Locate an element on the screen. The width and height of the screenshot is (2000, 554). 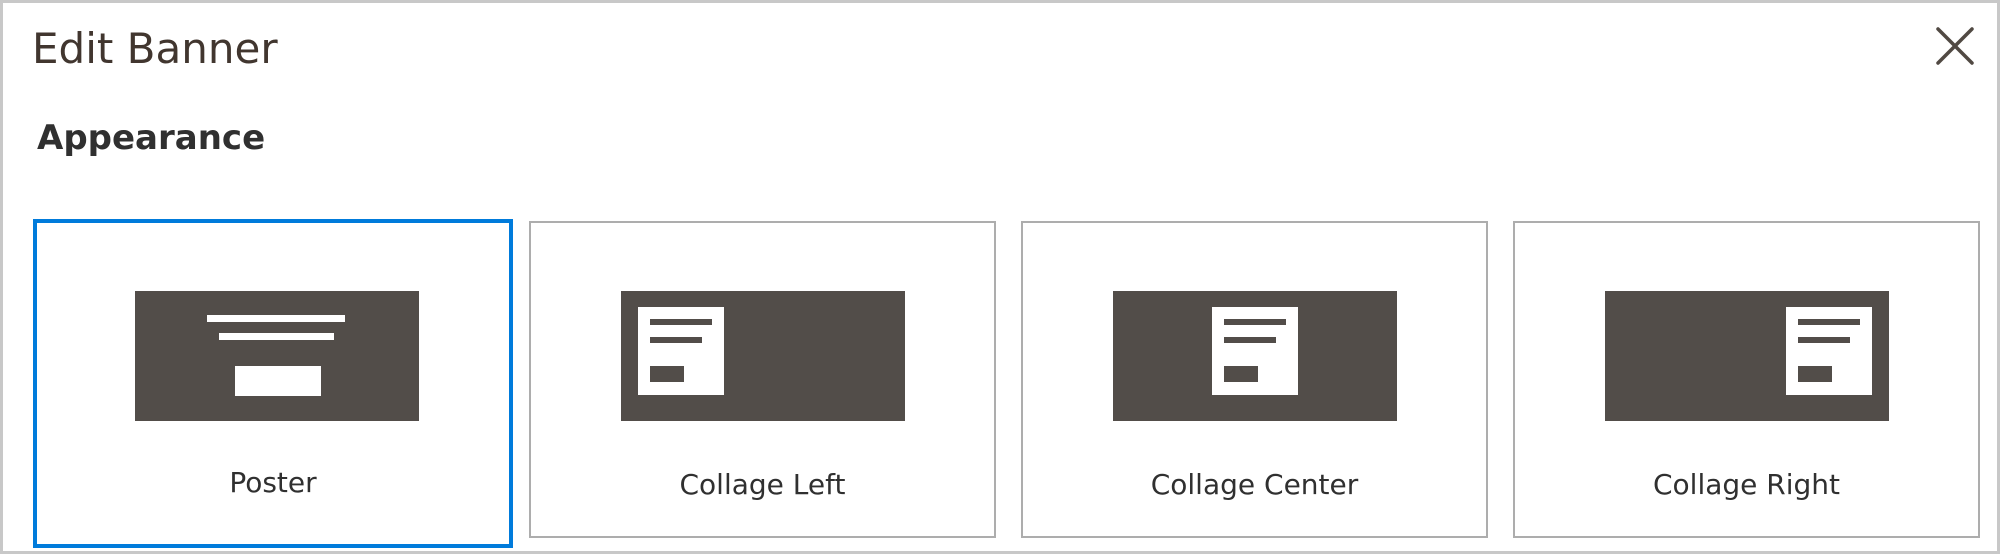
close-button is located at coordinates (1955, 46).